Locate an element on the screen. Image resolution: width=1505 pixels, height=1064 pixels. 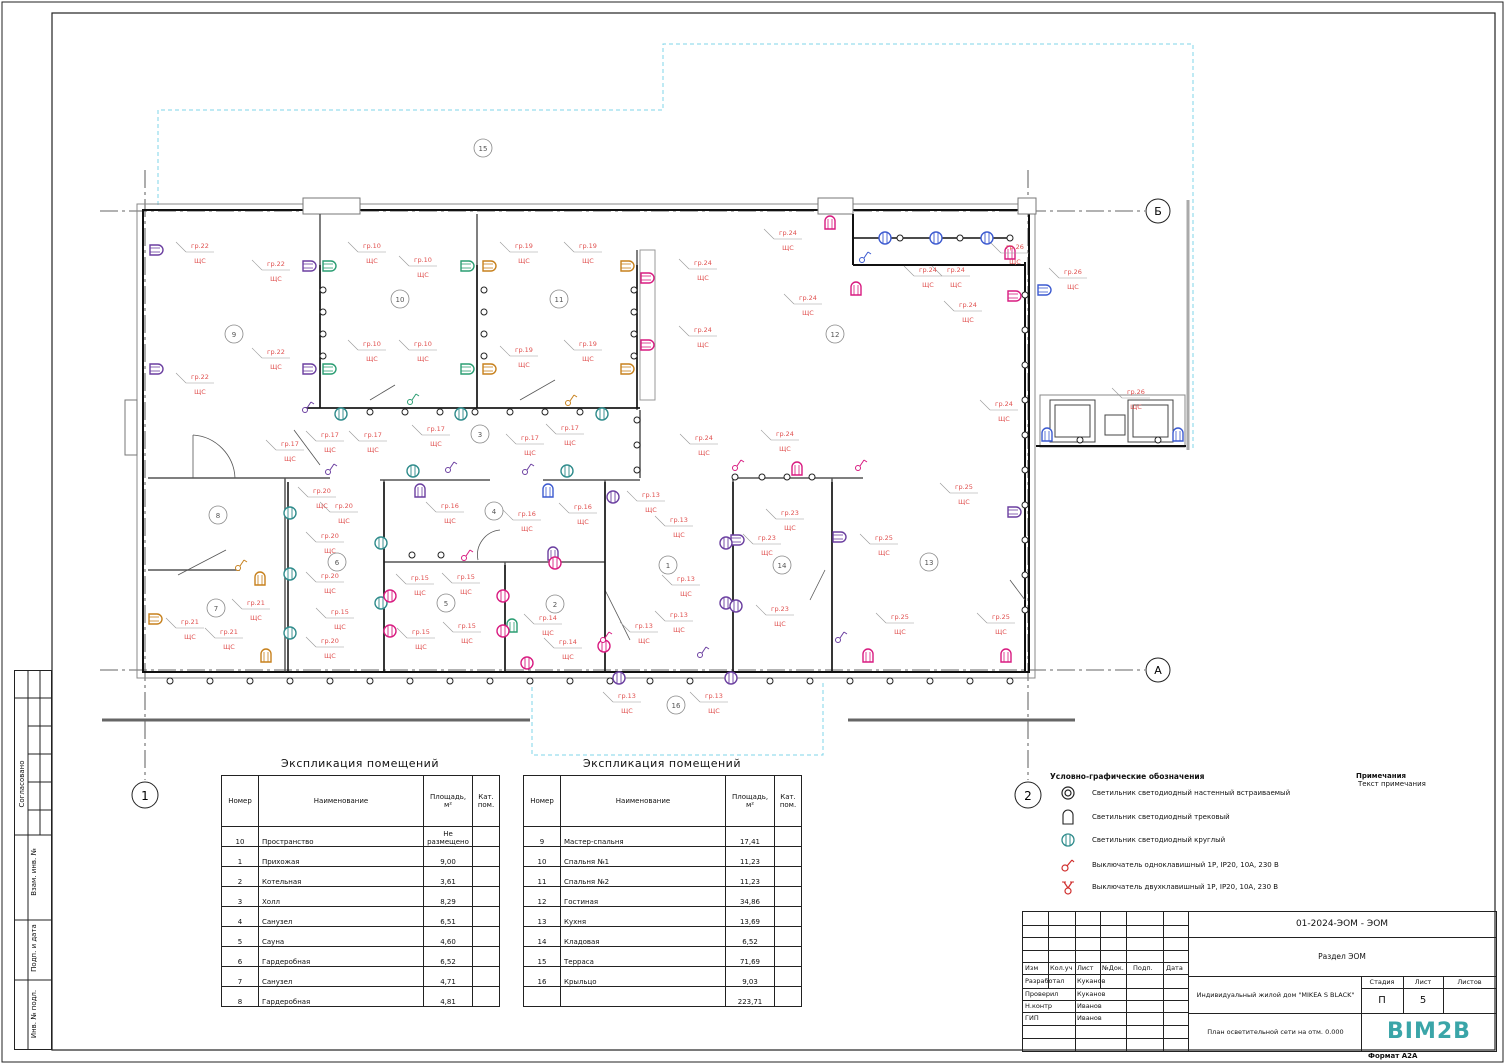
fixture-group-label: гр.21 is located at coordinates (229, 632).